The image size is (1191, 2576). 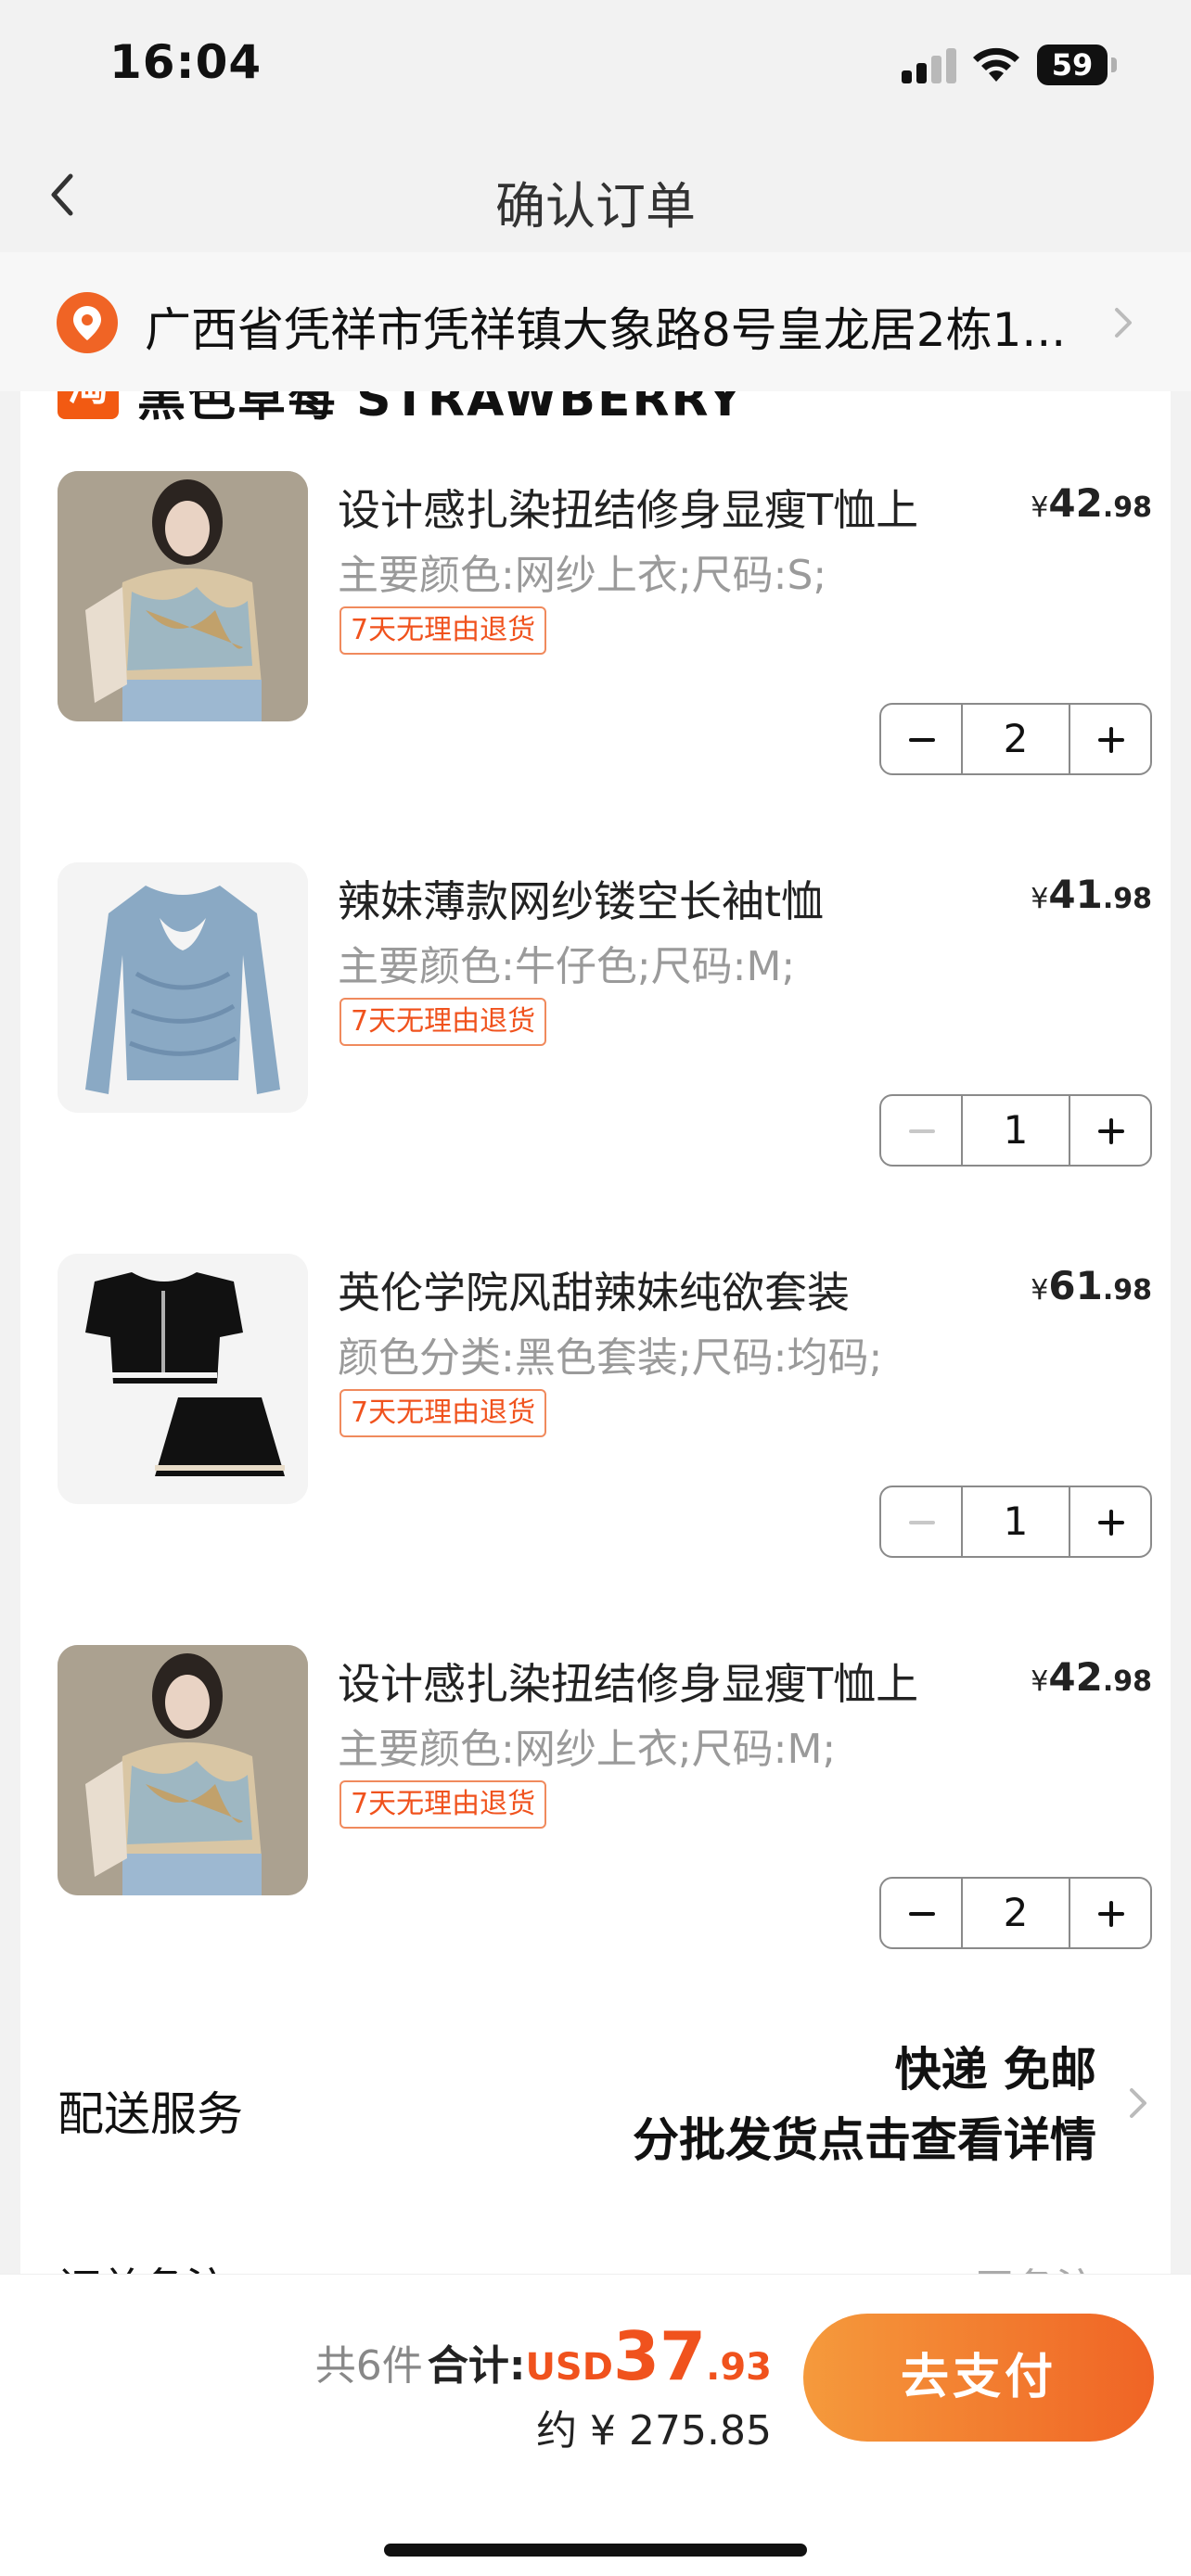 What do you see at coordinates (587, 1749) in the screenshot?
I see `product-spec: 主要颜色:网纱上衣;尺码:M;` at bounding box center [587, 1749].